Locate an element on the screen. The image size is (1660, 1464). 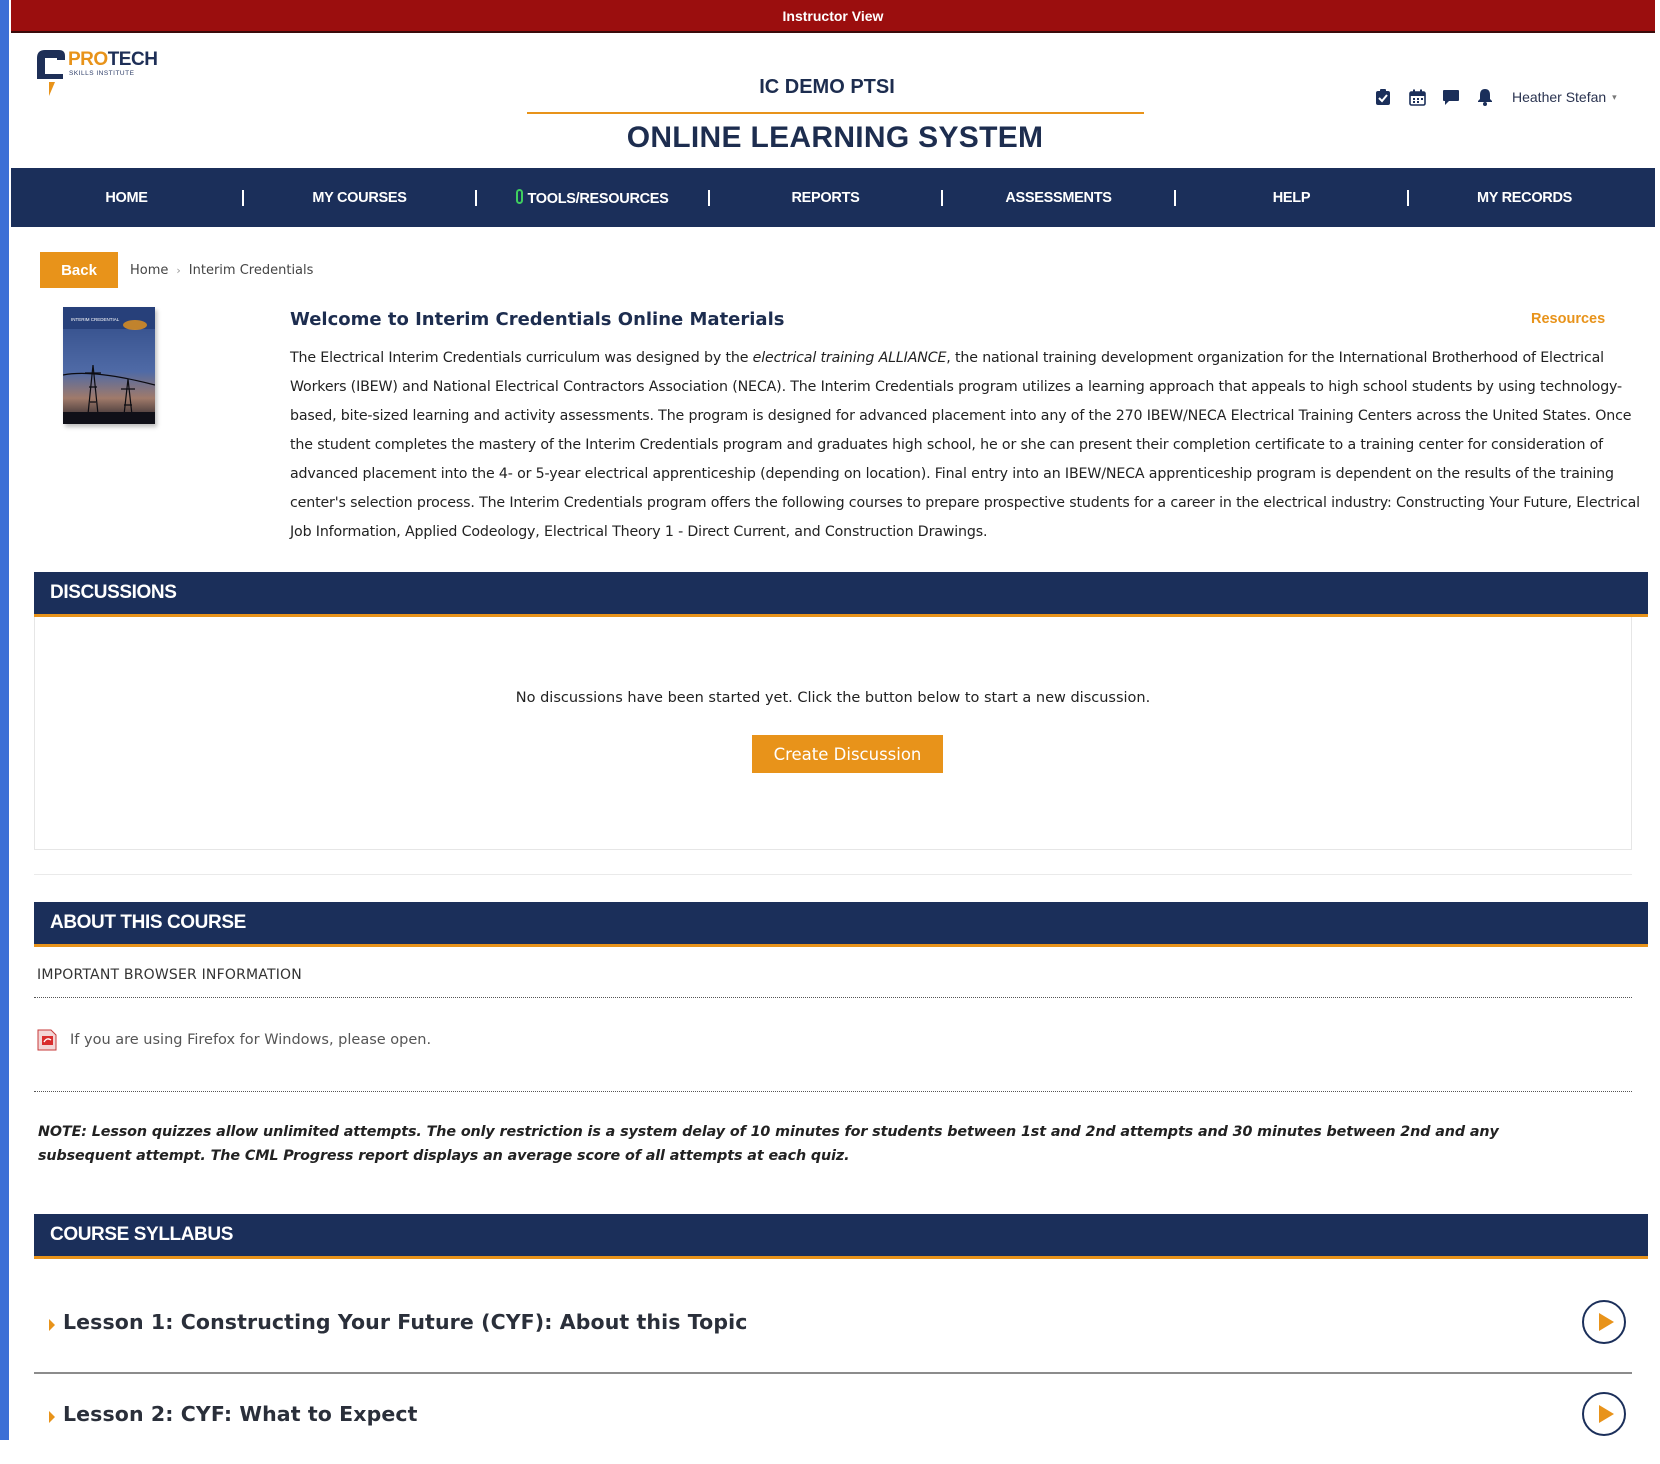
chevron-right-icon: › is located at coordinates (178, 270).